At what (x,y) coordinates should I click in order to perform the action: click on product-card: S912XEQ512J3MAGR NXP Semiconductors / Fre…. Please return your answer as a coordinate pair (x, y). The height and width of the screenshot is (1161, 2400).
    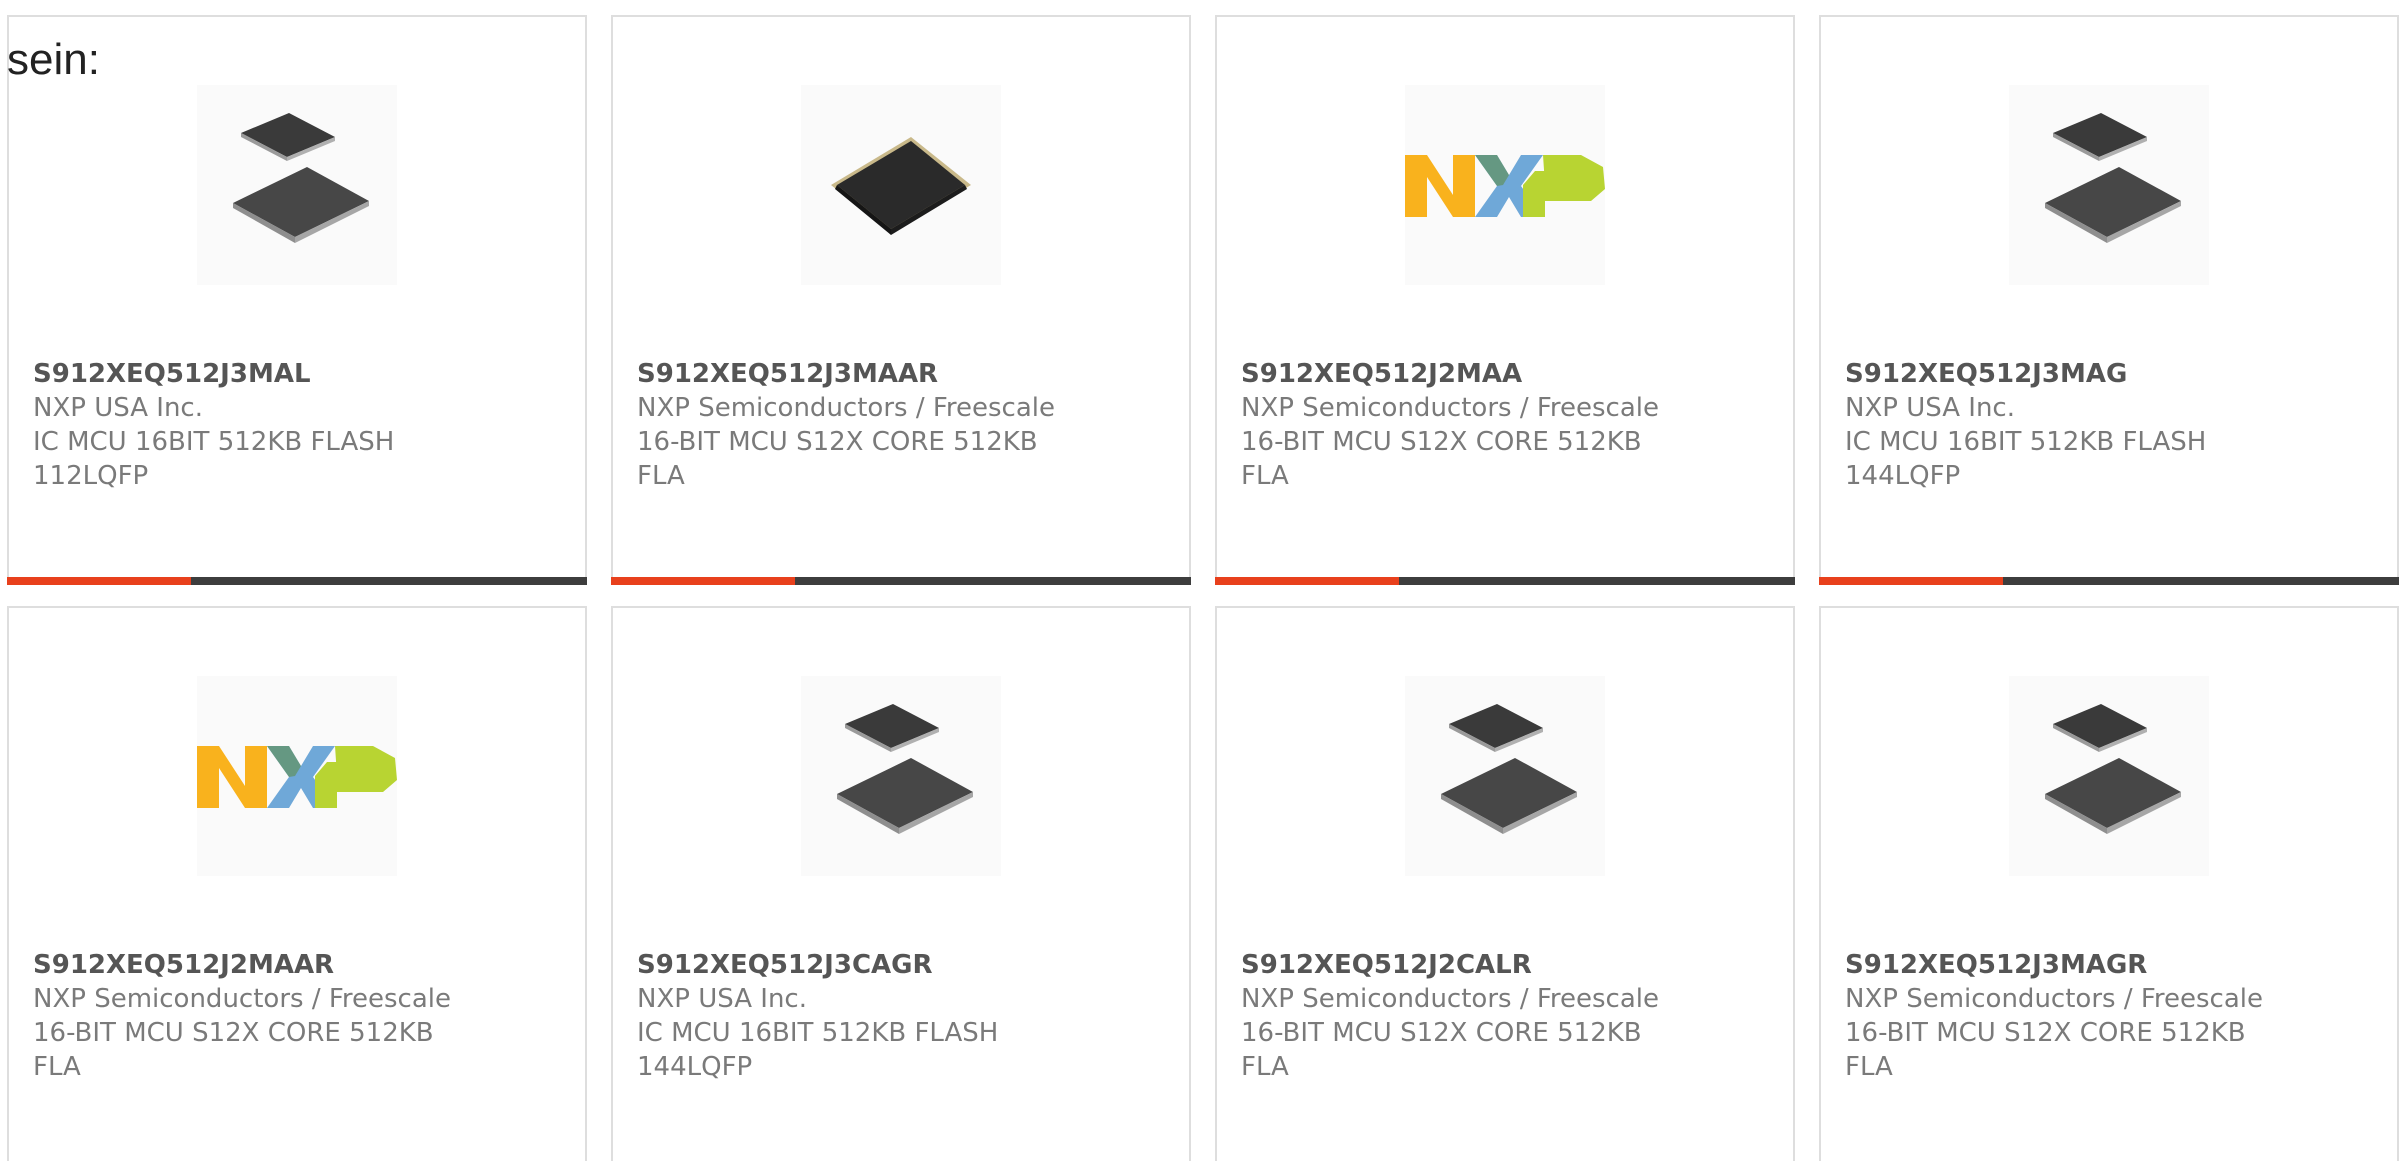
    Looking at the image, I should click on (2109, 883).